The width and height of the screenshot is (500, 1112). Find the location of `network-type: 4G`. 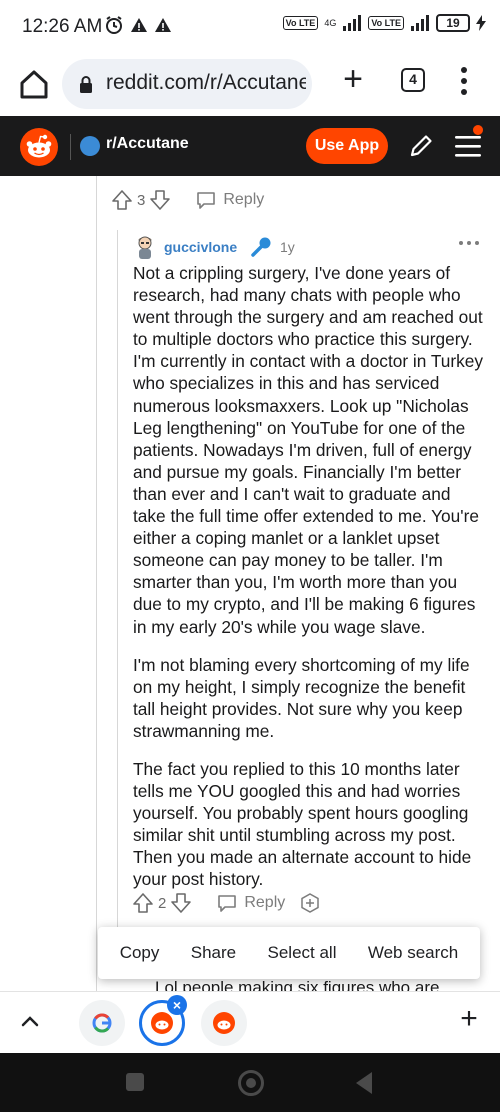

network-type: 4G is located at coordinates (330, 23).